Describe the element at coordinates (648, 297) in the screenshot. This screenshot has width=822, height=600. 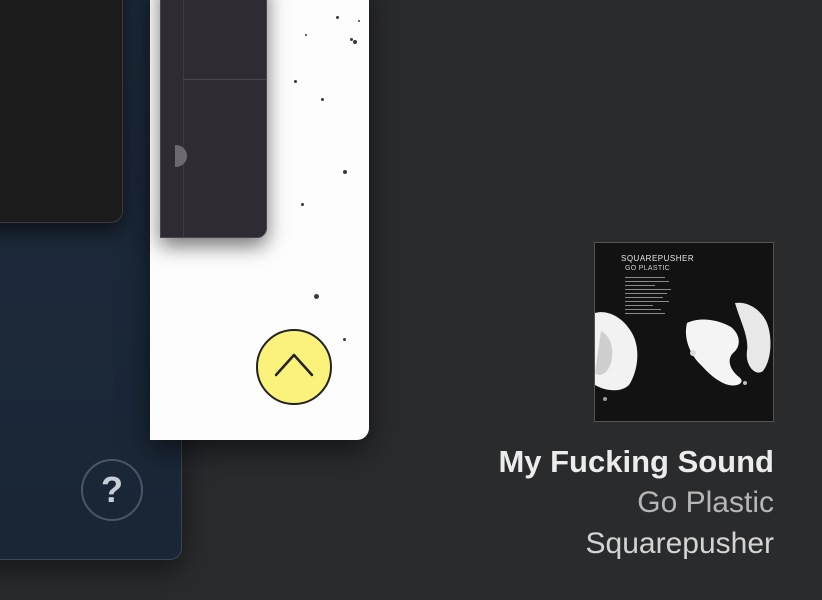
I see `album-art-tracklist` at that location.